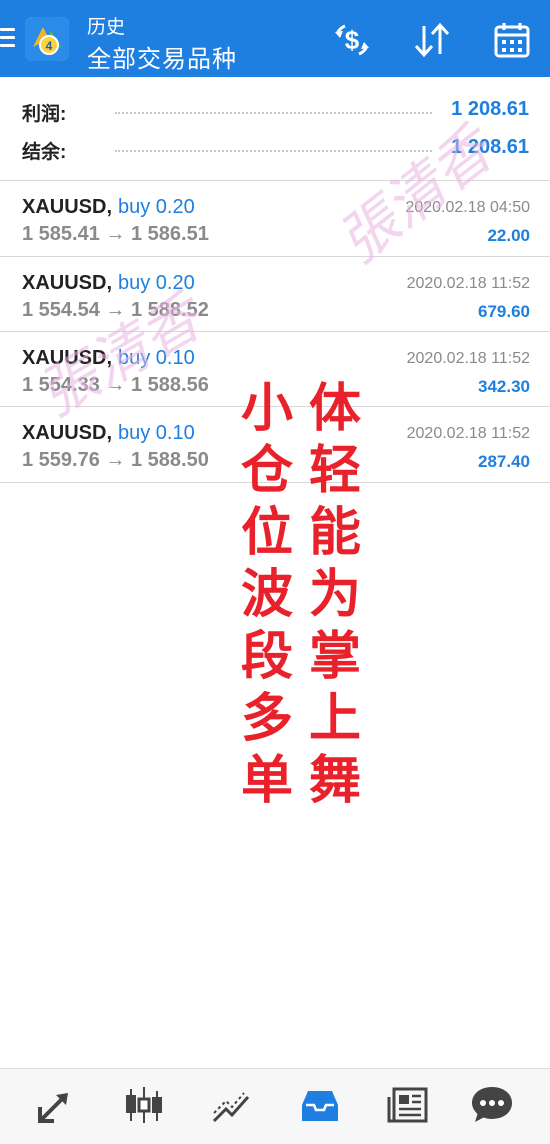 This screenshot has width=550, height=1144. Describe the element at coordinates (334, 656) in the screenshot. I see `overlay-char: 掌` at that location.